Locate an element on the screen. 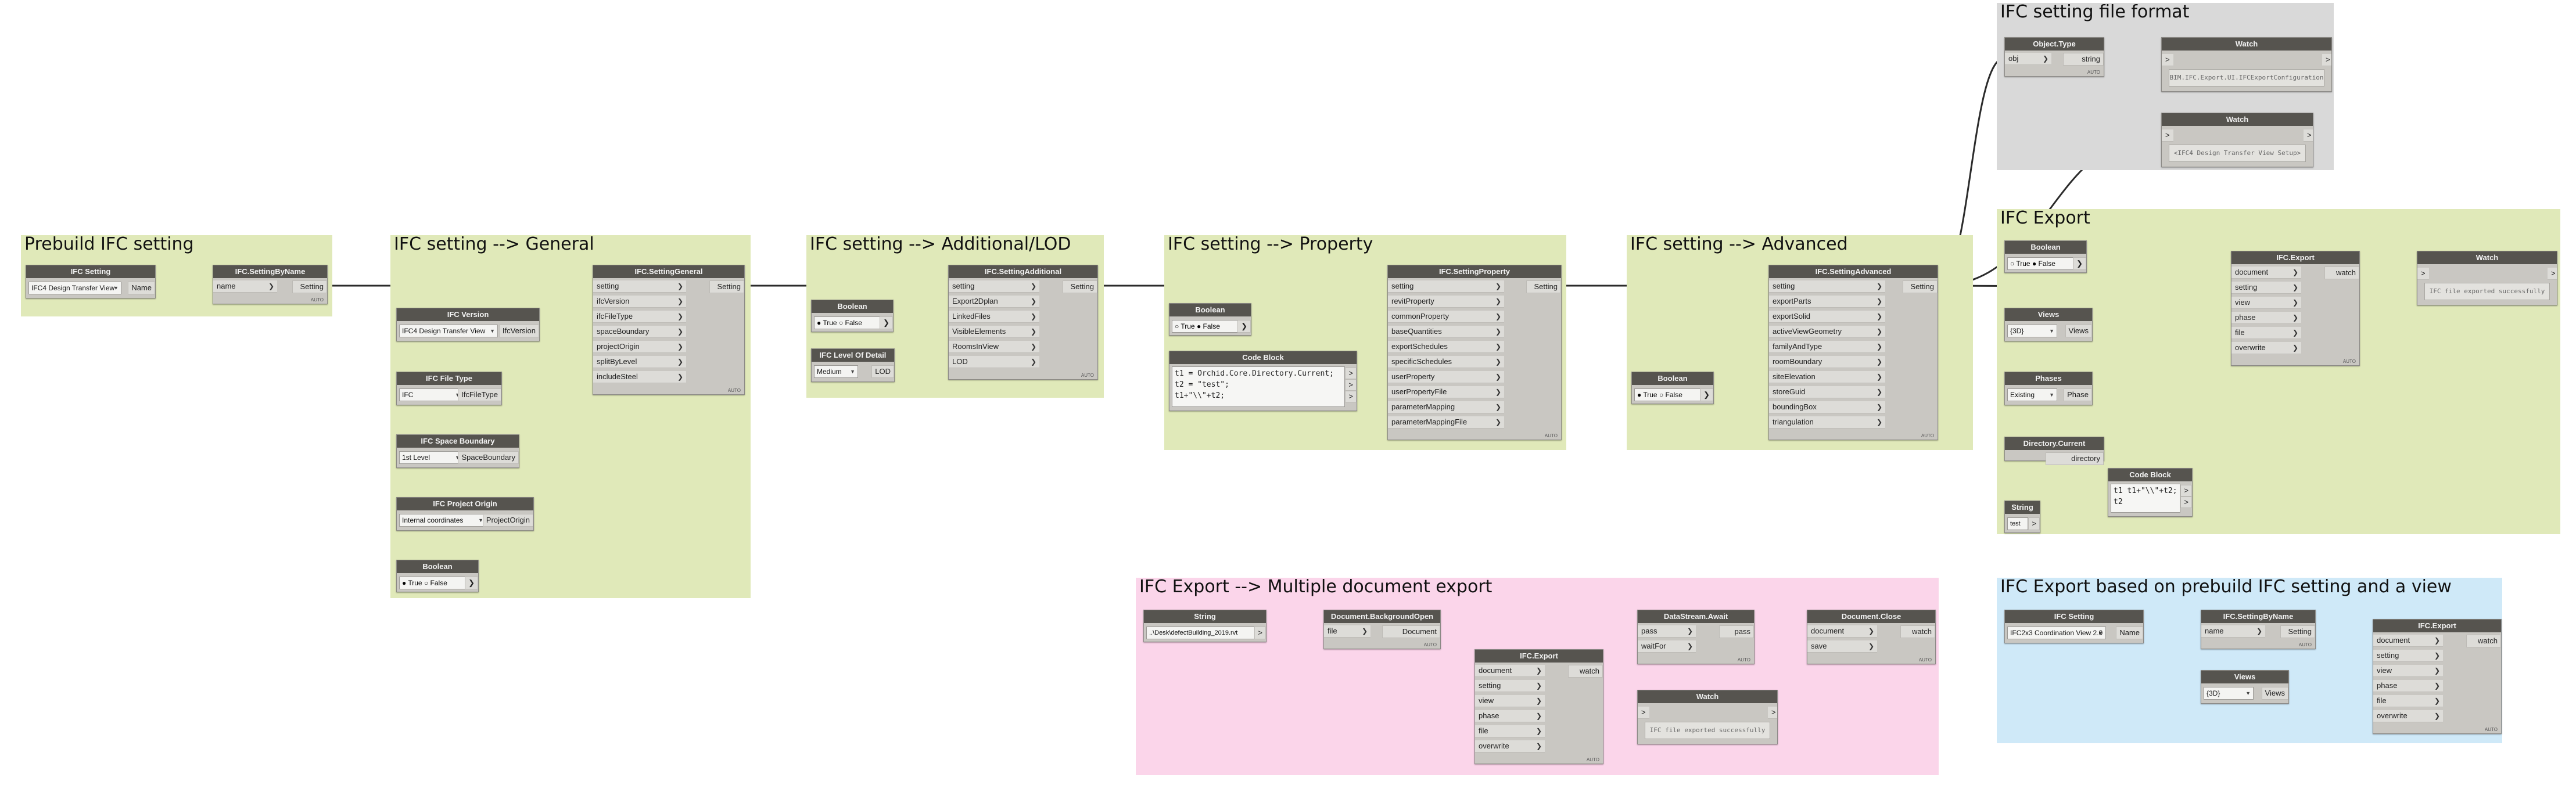 This screenshot has height=792, width=2576. input-port-exportSolid: exportSolid ❯ is located at coordinates (1827, 317).